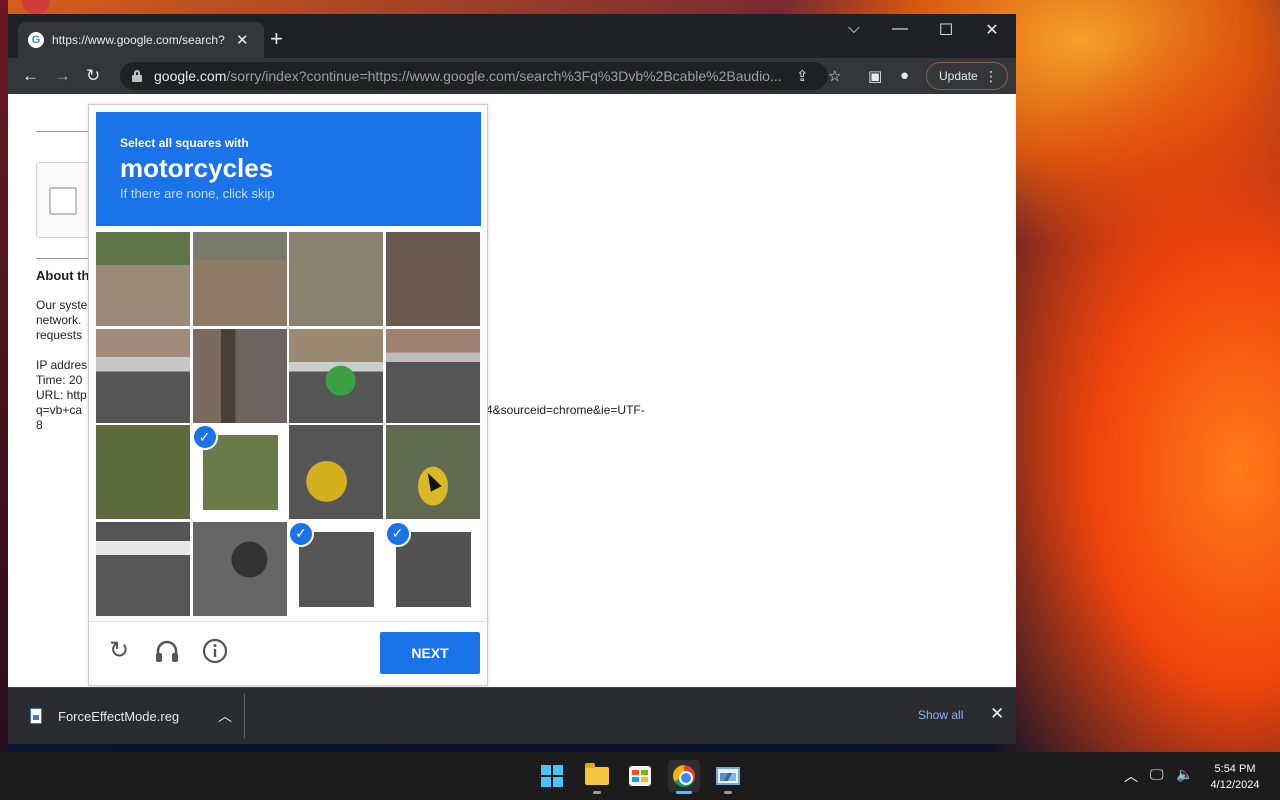 The width and height of the screenshot is (1280, 800). What do you see at coordinates (854, 29) in the screenshot?
I see `tab-search-chevron-icon: ⌵` at bounding box center [854, 29].